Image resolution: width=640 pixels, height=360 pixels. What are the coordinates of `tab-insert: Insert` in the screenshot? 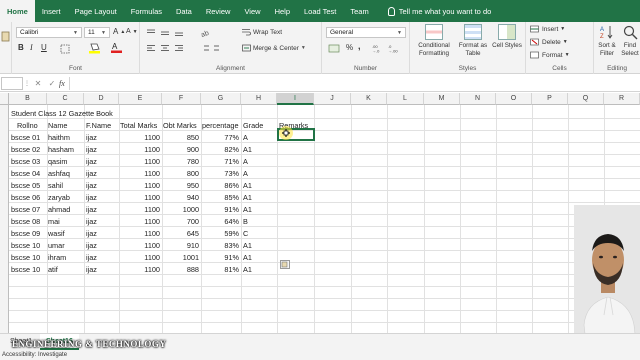 It's located at (51, 11).